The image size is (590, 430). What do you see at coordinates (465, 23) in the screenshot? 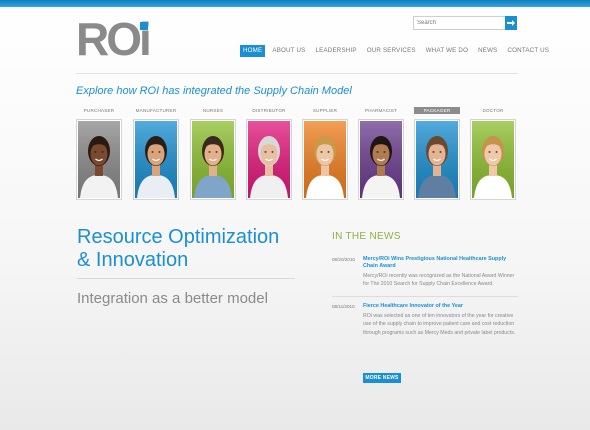
I see `search-input` at bounding box center [465, 23].